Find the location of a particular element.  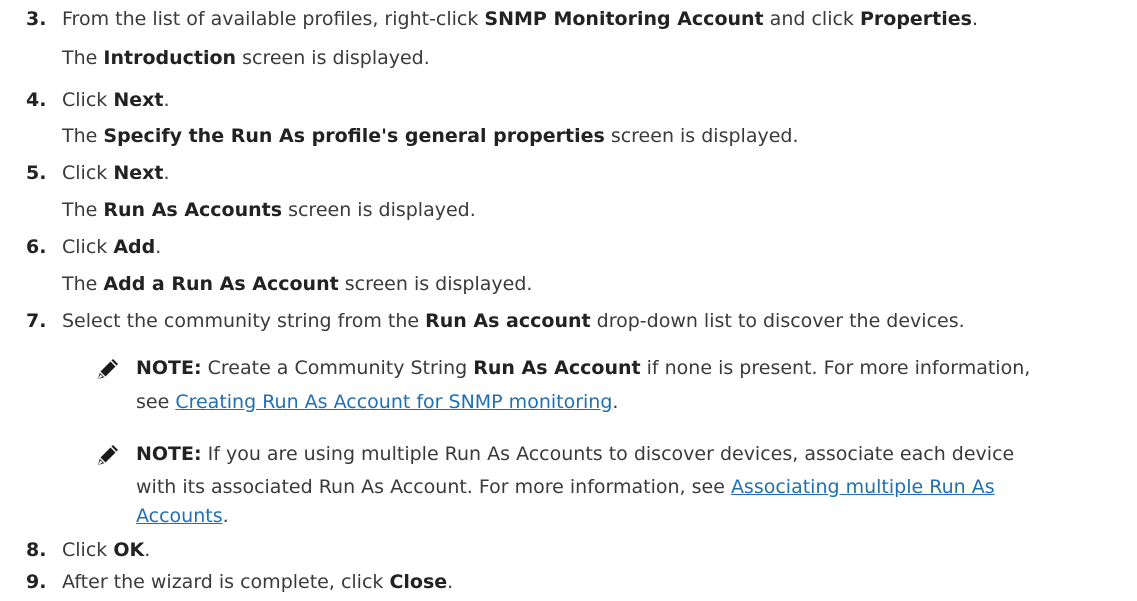

associating-multiple-run-as-link: Associating multiple Run As is located at coordinates (863, 487).